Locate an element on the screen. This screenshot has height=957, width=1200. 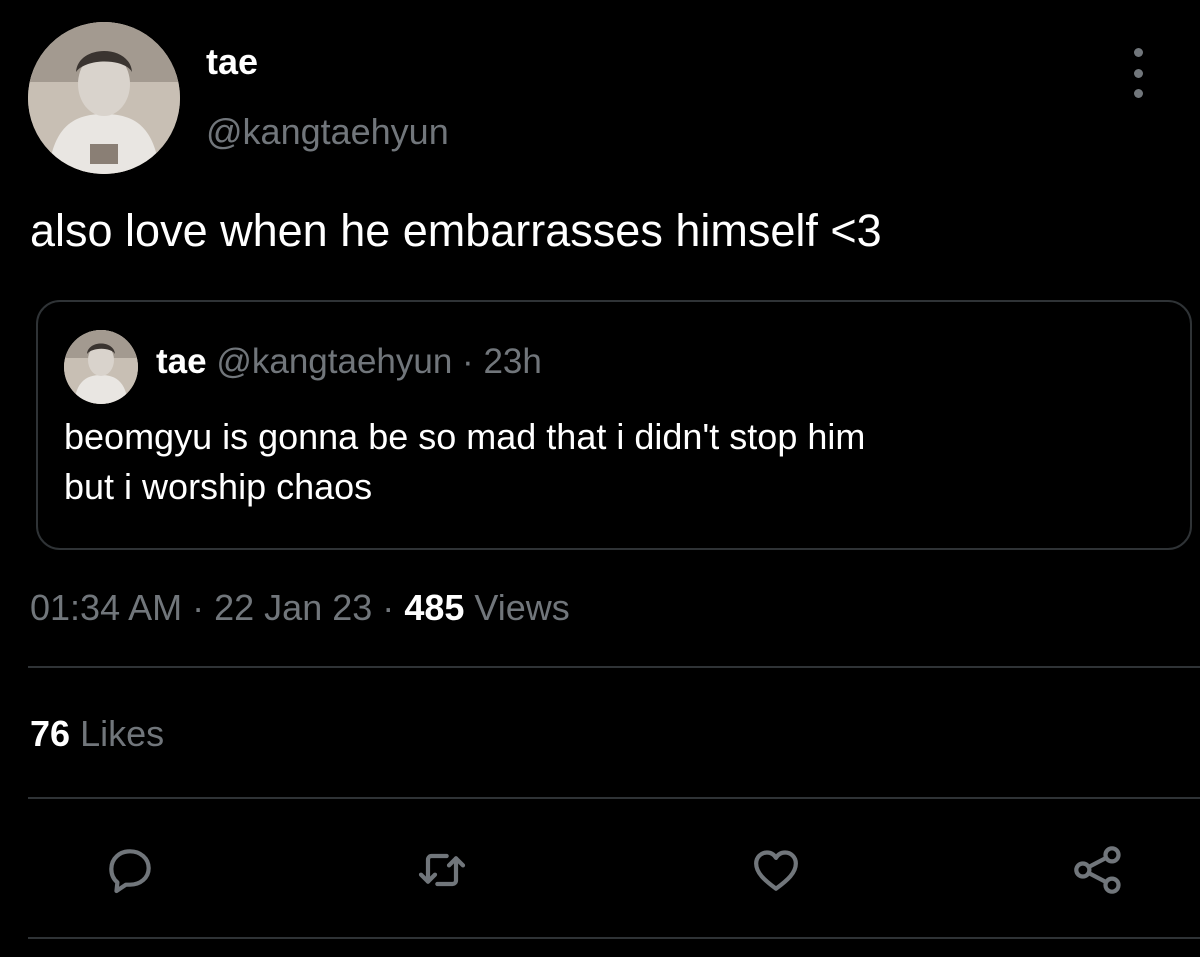
author-avatar is located at coordinates (104, 98).